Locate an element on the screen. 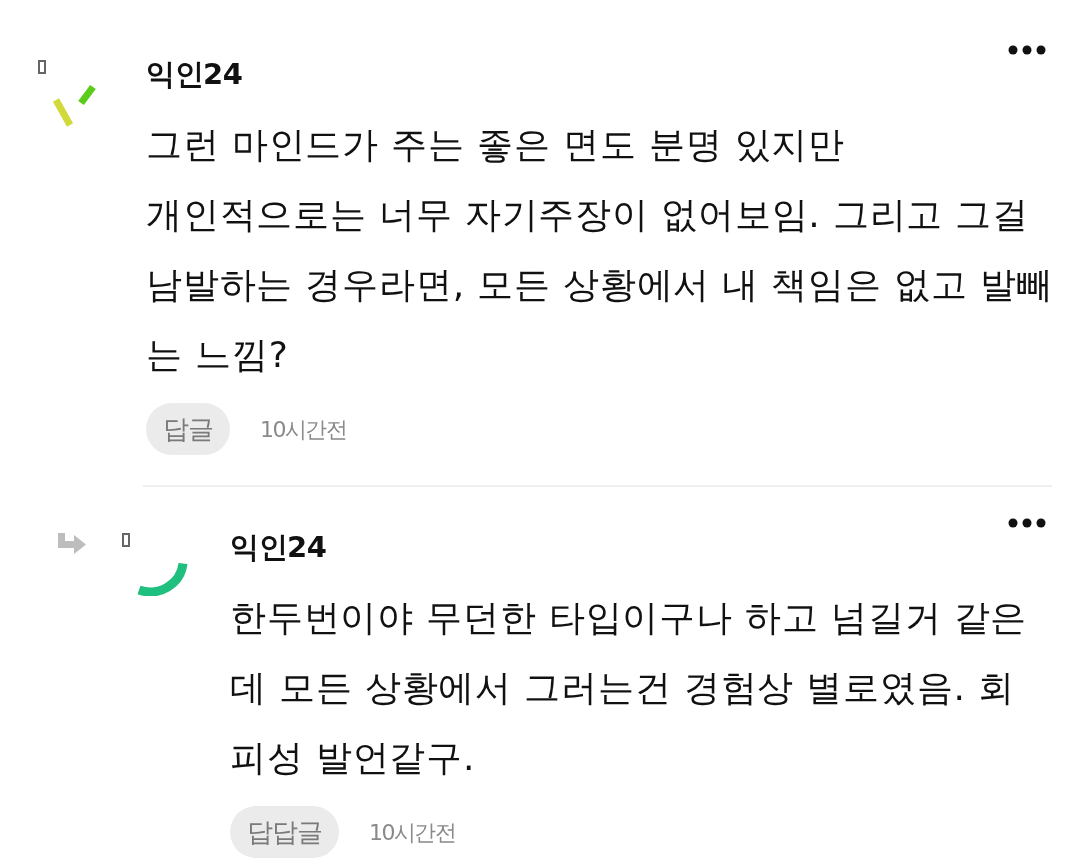 This screenshot has height=868, width=1080. reply-button: 답답글 is located at coordinates (284, 832).